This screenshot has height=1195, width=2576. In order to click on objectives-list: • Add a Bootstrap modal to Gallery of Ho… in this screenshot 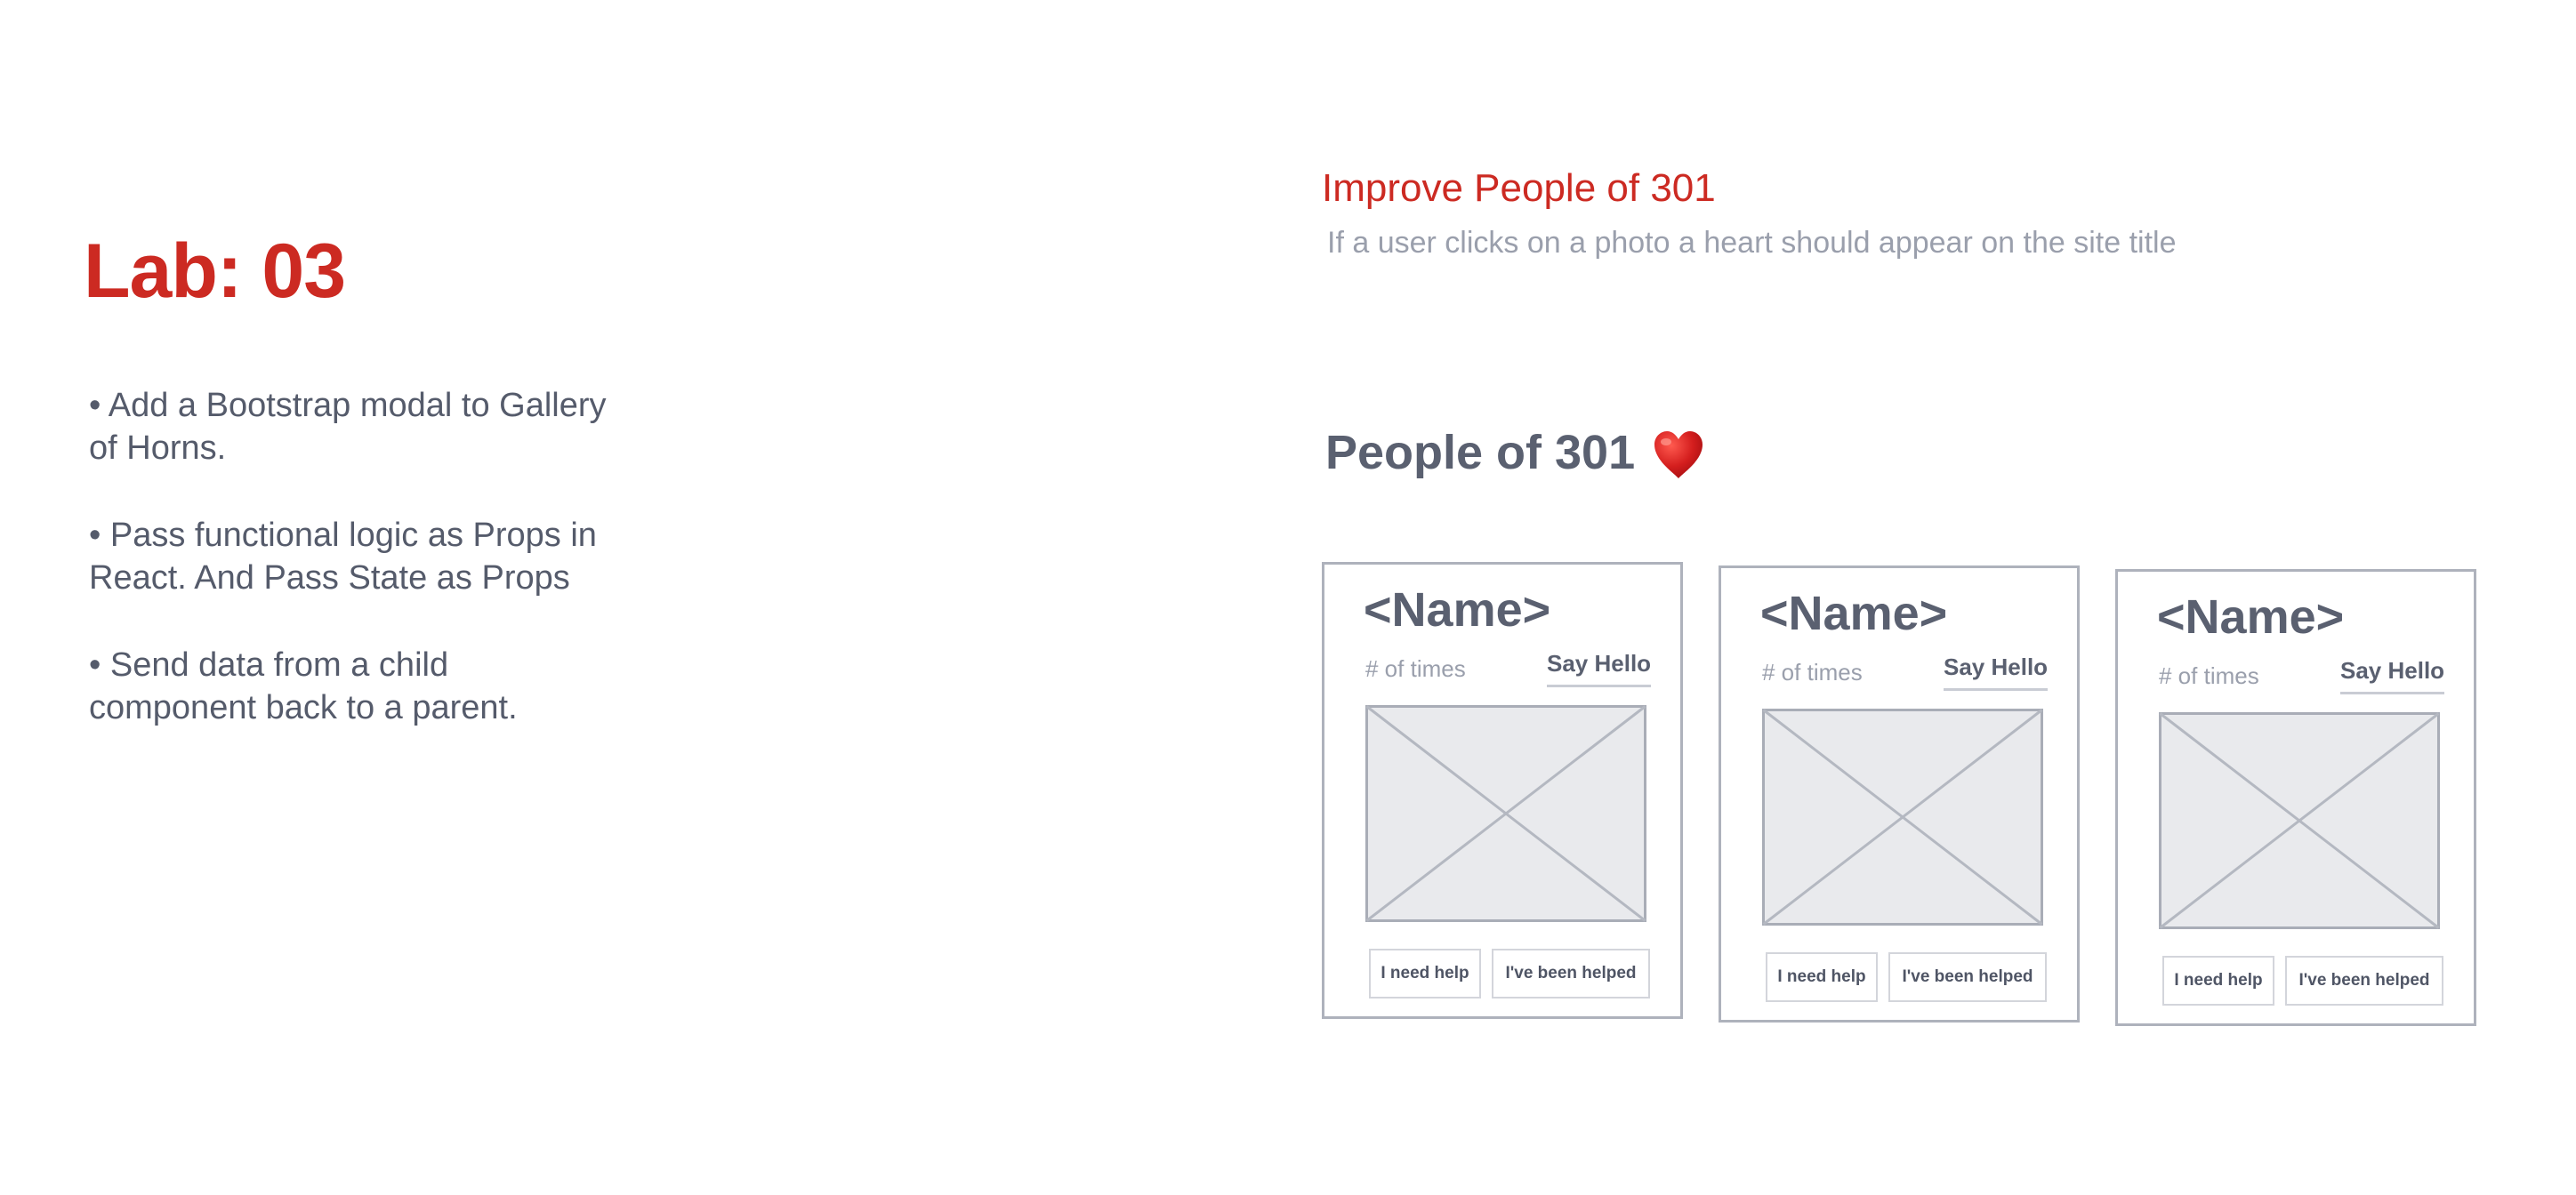, I will do `click(356, 579)`.